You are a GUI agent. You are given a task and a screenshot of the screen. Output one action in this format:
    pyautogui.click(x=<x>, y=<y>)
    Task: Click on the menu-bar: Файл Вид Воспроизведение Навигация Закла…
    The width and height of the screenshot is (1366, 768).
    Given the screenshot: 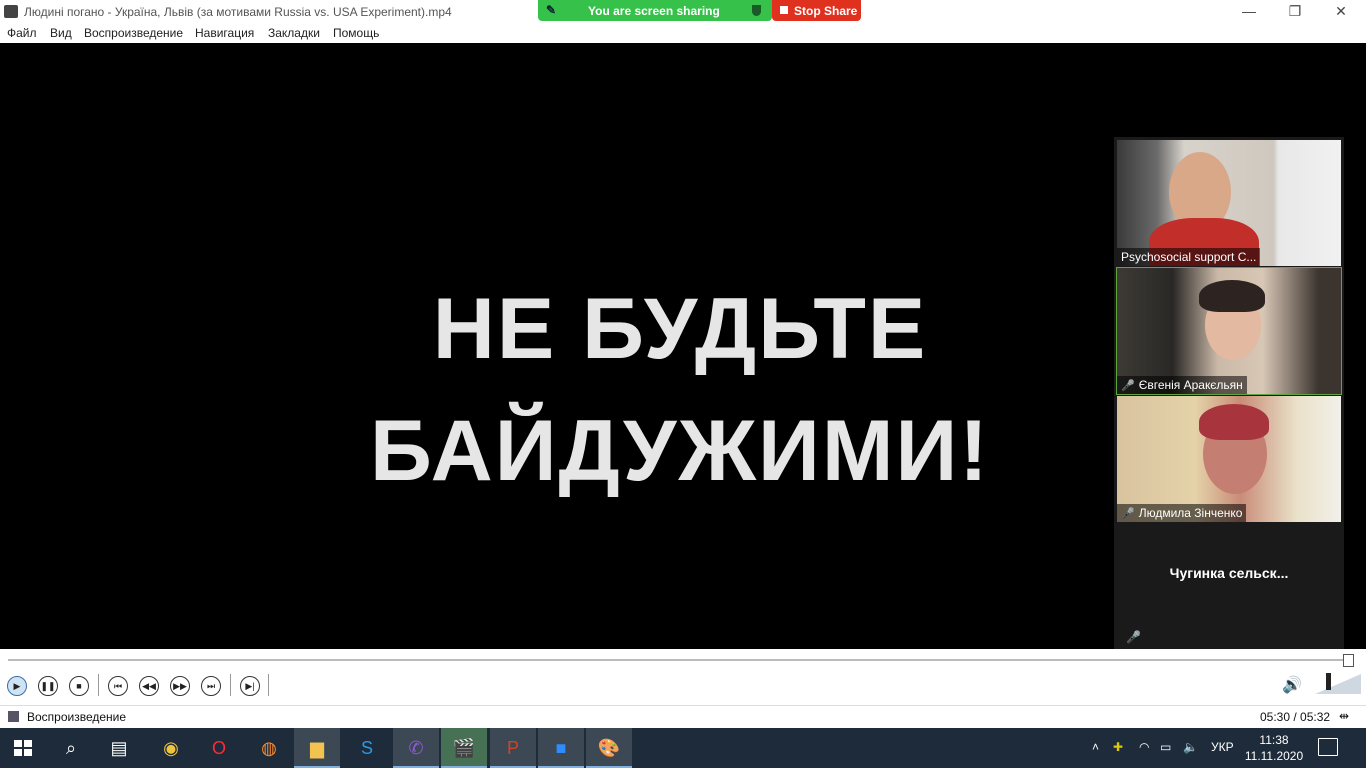 What is the action you would take?
    pyautogui.click(x=683, y=33)
    